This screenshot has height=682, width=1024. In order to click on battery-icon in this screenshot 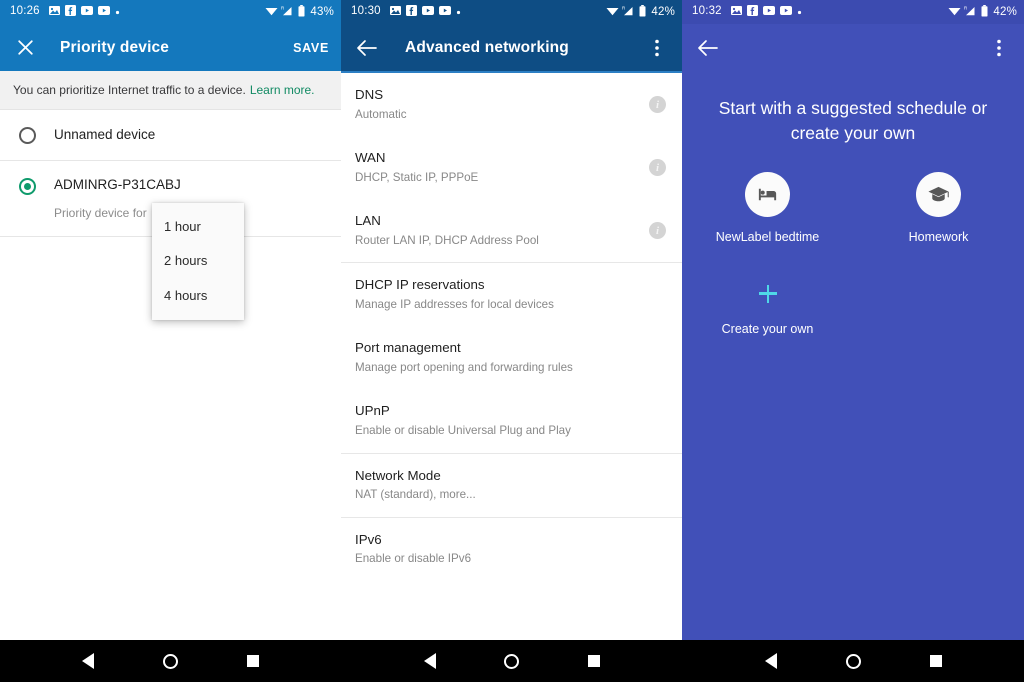, I will do `click(984, 12)`.